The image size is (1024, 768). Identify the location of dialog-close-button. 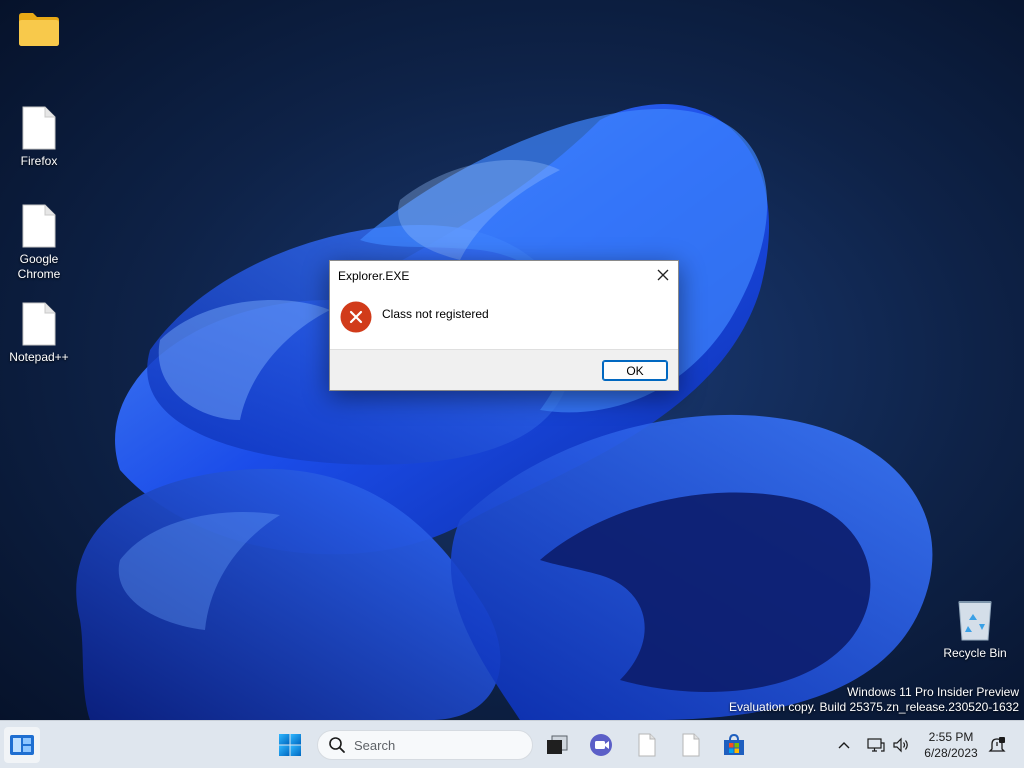
(663, 275).